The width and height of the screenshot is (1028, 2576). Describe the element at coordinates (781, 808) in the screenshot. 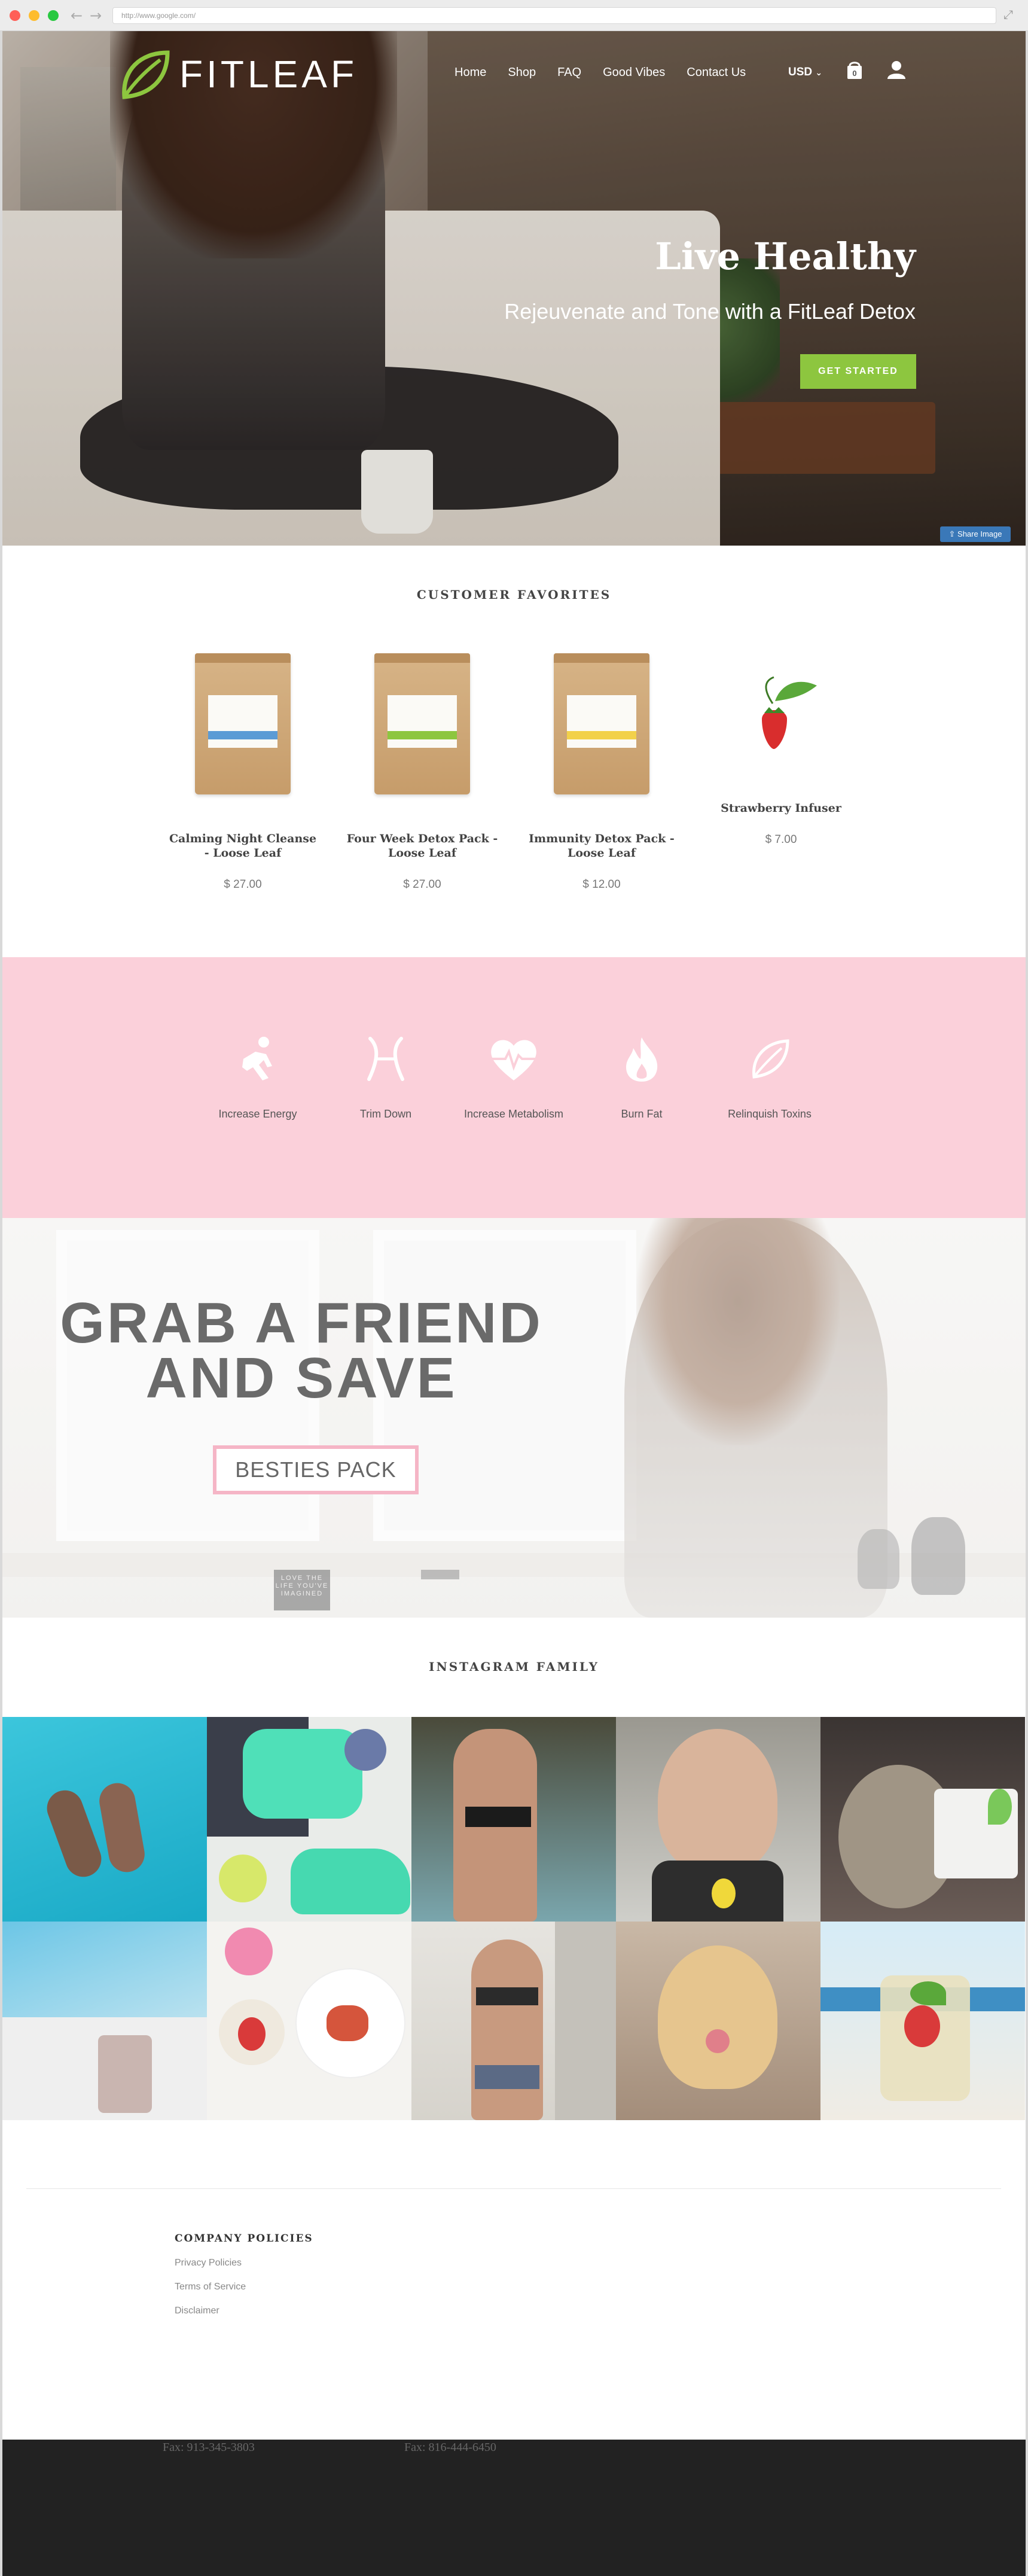

I see `product-name: Strawberry Infuser` at that location.